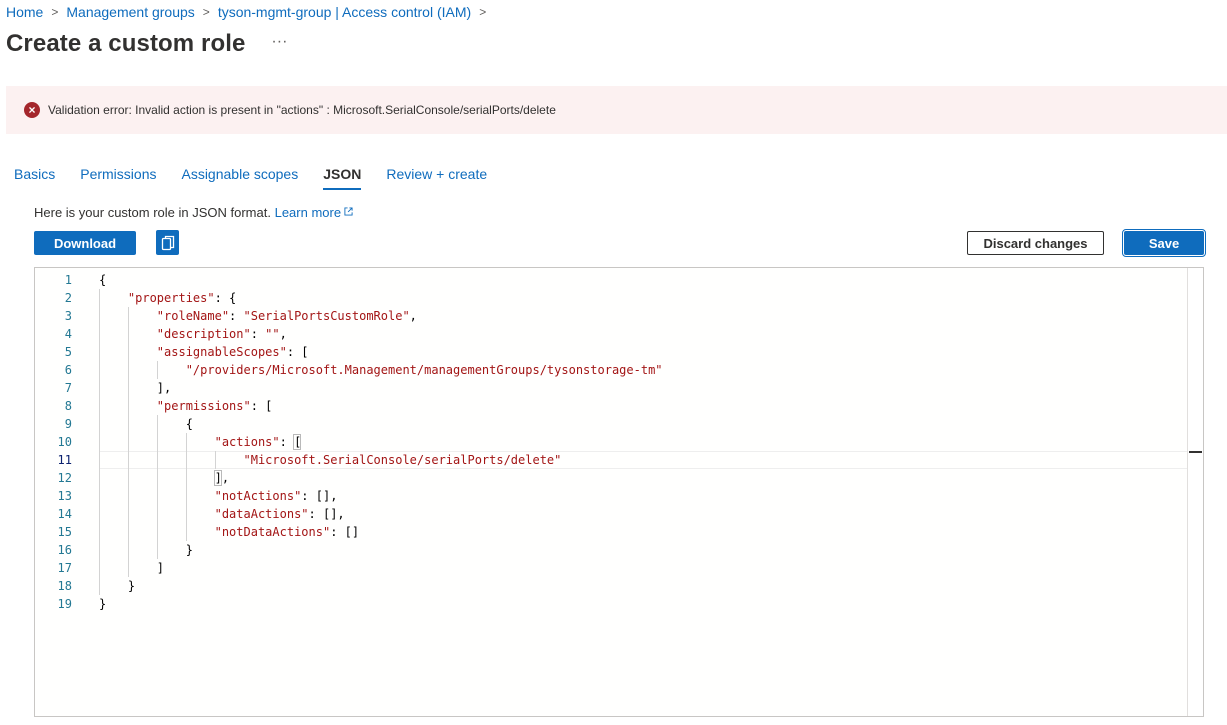 This screenshot has height=725, width=1227. Describe the element at coordinates (643, 514) in the screenshot. I see `code-line: "dataActions": [],` at that location.